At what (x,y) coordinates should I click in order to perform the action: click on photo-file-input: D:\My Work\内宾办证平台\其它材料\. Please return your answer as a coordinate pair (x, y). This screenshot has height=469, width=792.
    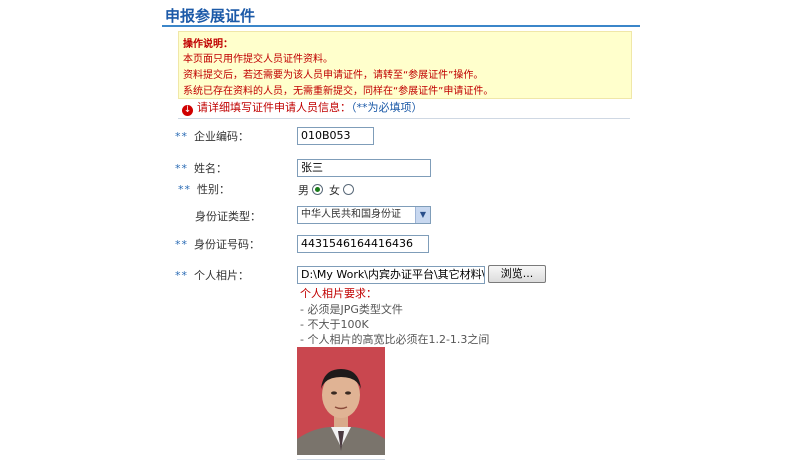
    Looking at the image, I should click on (391, 275).